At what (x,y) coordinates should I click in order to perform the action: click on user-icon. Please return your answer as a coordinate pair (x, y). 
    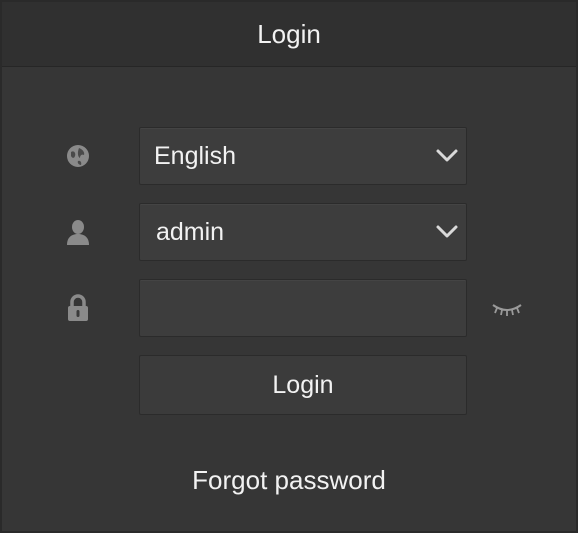
    Looking at the image, I should click on (78, 232).